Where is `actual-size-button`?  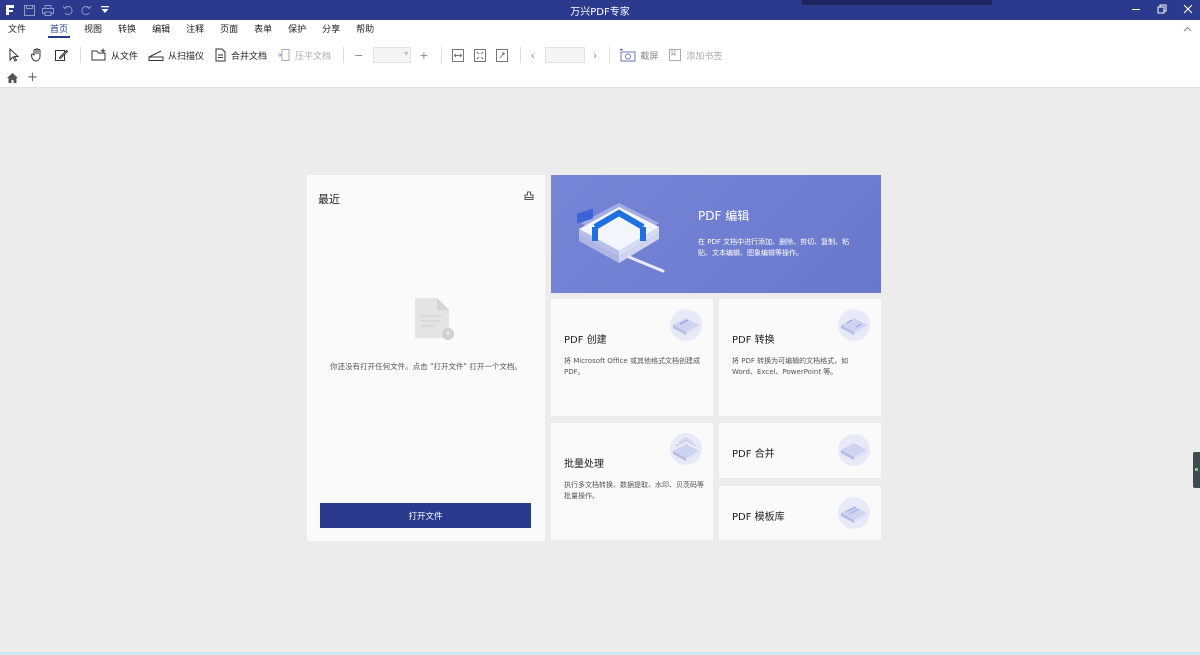 actual-size-button is located at coordinates (501, 55).